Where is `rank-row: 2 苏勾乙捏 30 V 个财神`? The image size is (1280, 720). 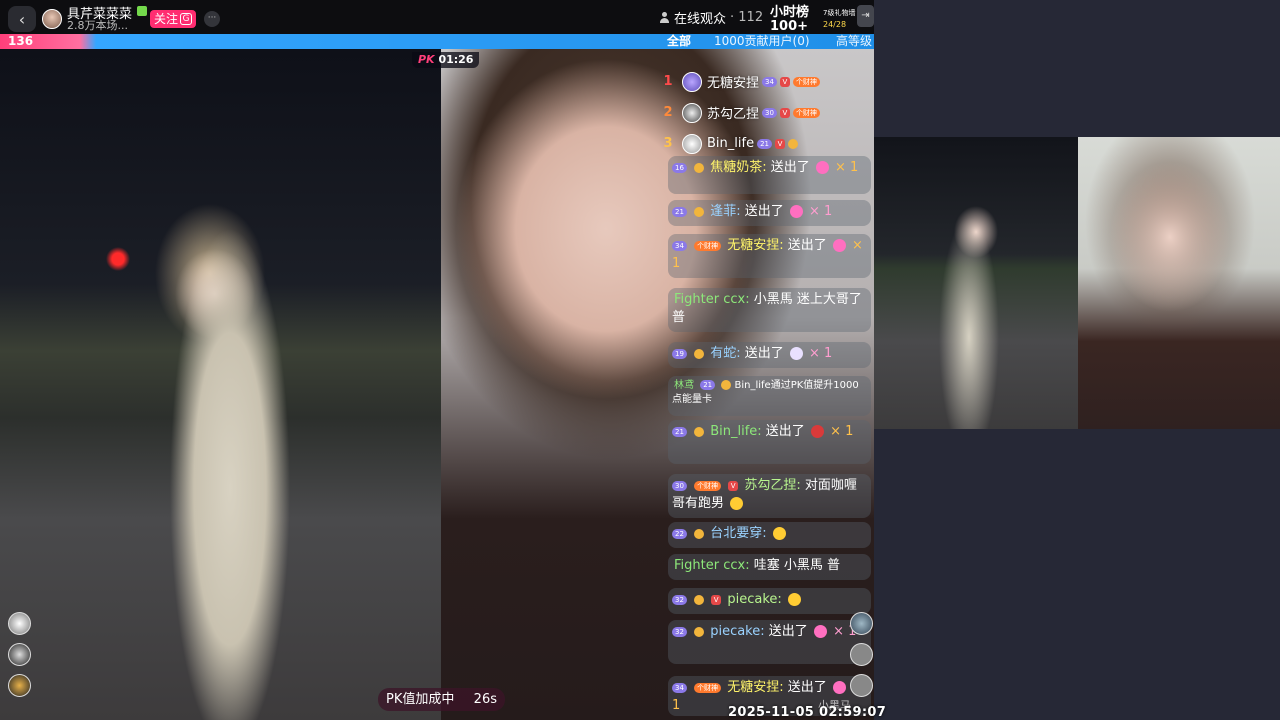 rank-row: 2 苏勾乙捏 30 V 个财神 is located at coordinates (763, 112).